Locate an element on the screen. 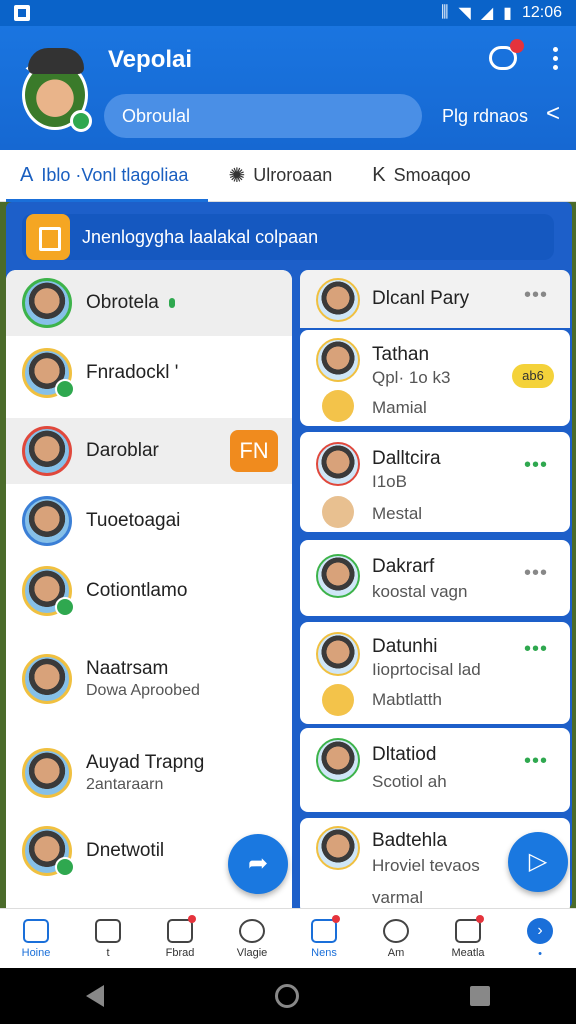 Image resolution: width=576 pixels, height=1024 pixels. header-link: Plg rdnaos is located at coordinates (485, 116).